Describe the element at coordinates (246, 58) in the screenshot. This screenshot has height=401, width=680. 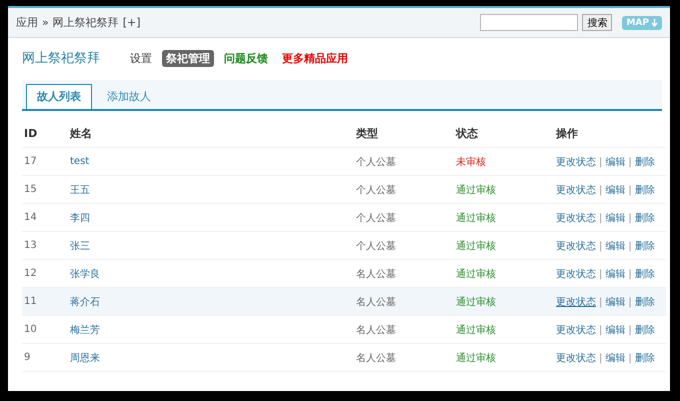
I see `nav-link: 问题反馈` at that location.